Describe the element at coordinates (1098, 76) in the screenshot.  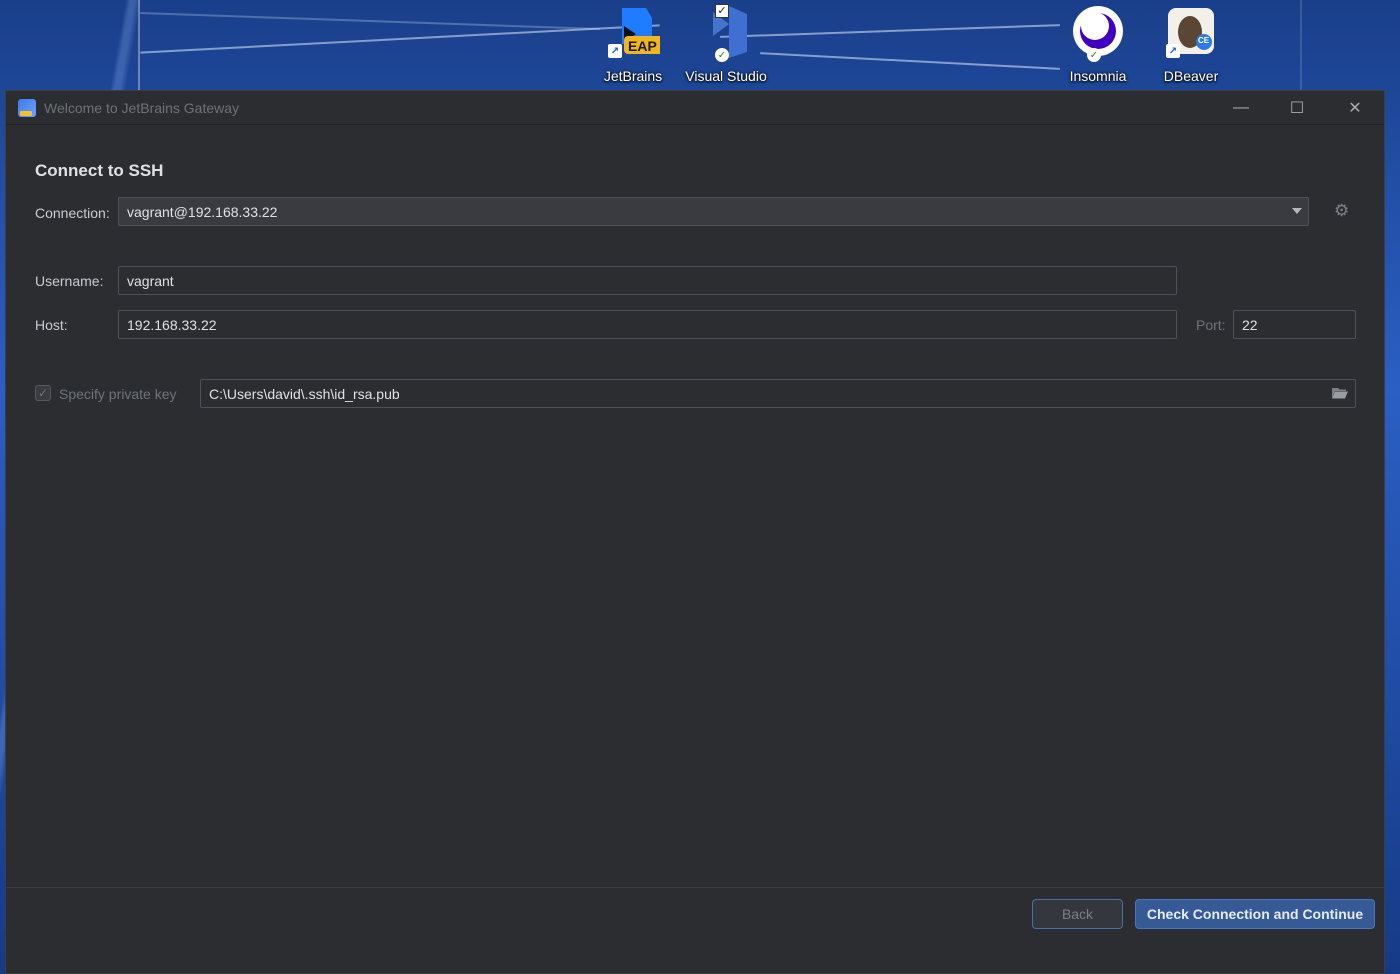
I see `desktop-icon-label: Insomnia` at that location.